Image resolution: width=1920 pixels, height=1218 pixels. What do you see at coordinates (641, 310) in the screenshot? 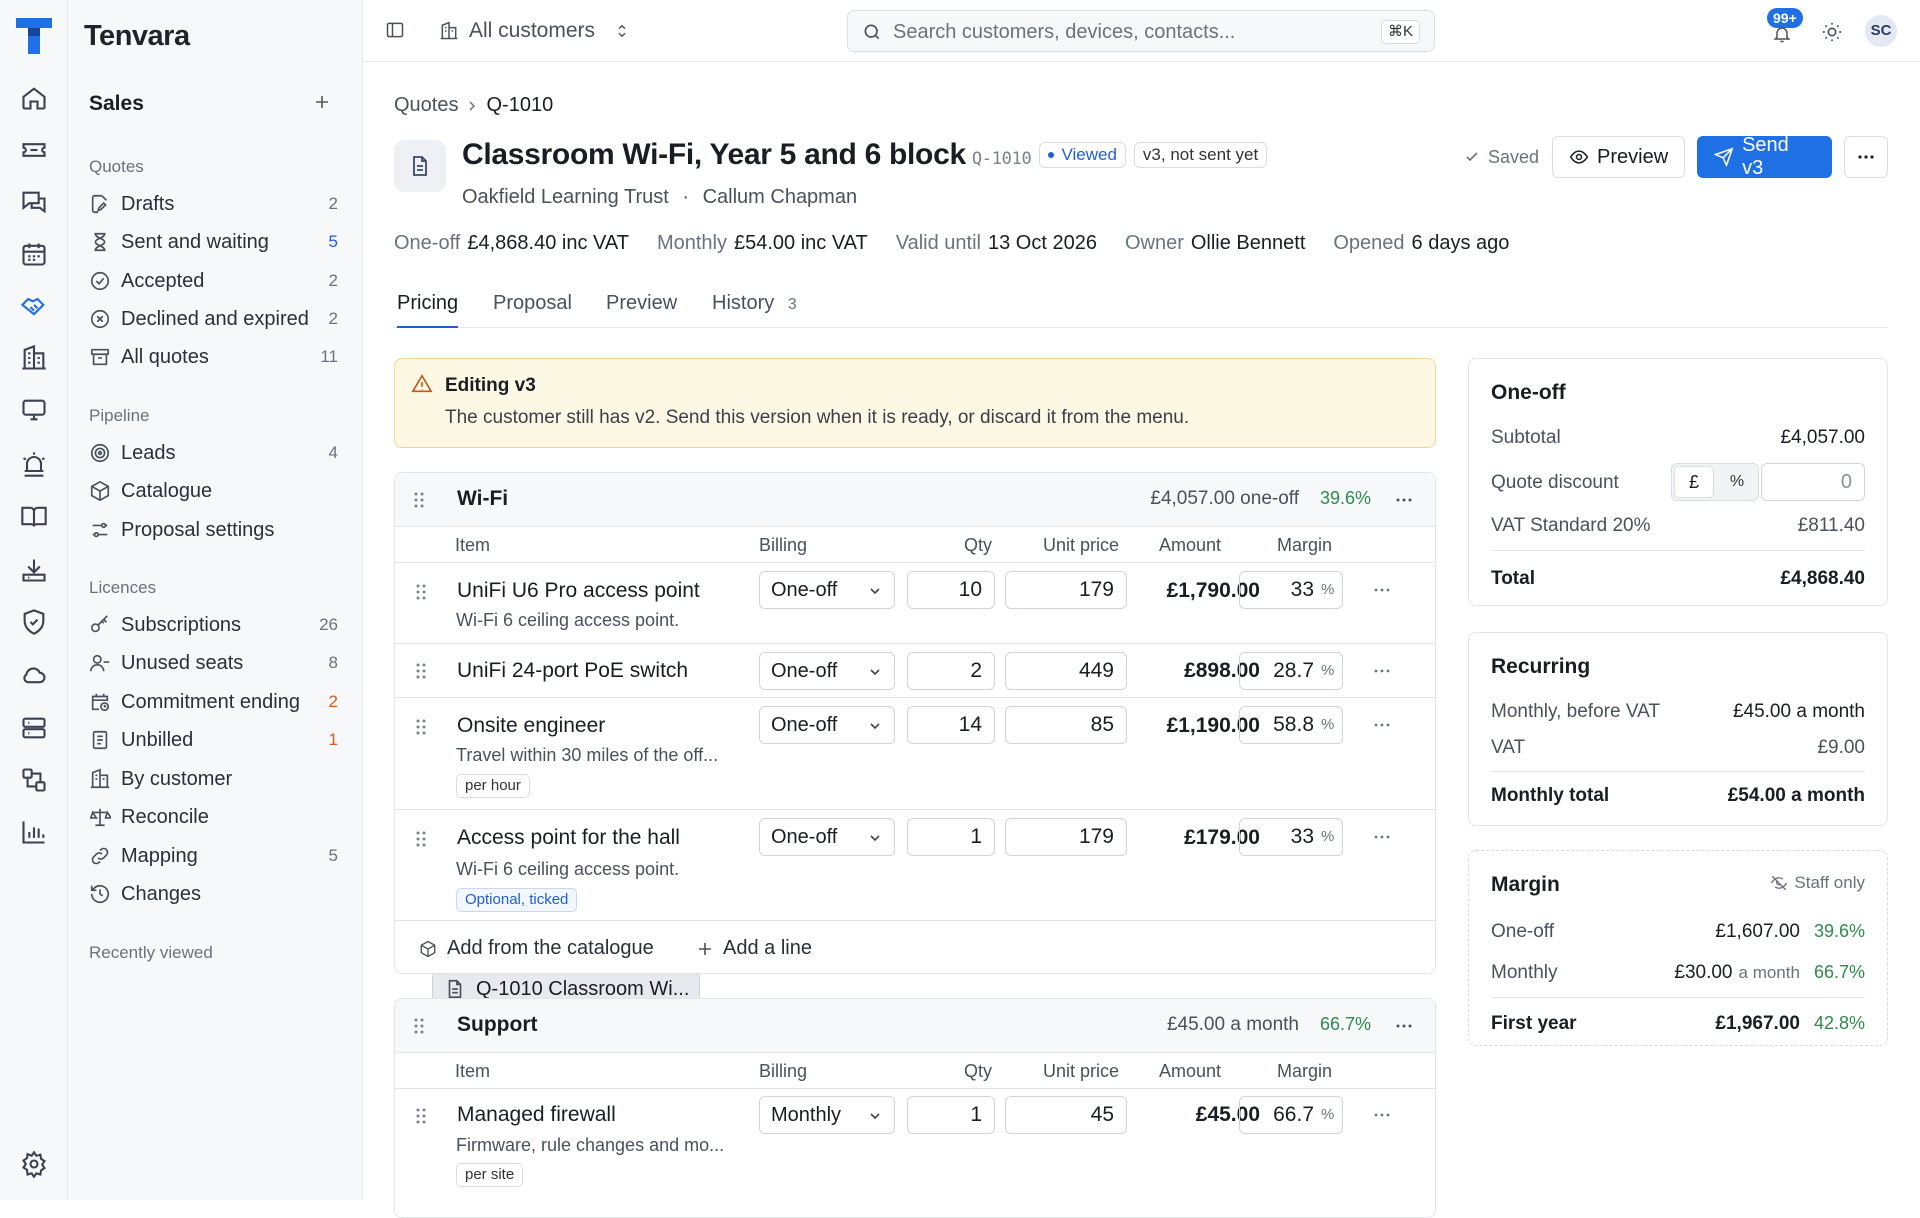
I see `tab-preview: Preview` at bounding box center [641, 310].